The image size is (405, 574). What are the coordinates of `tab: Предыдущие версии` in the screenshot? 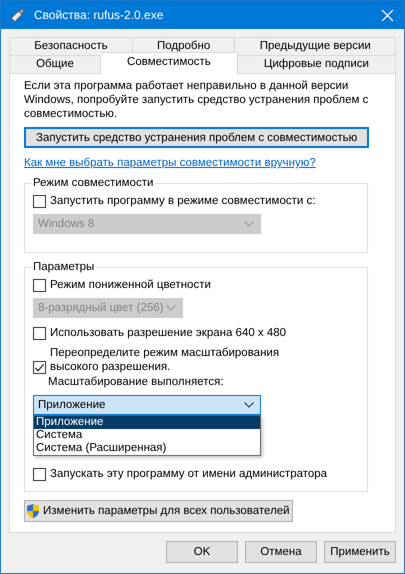 It's located at (315, 46).